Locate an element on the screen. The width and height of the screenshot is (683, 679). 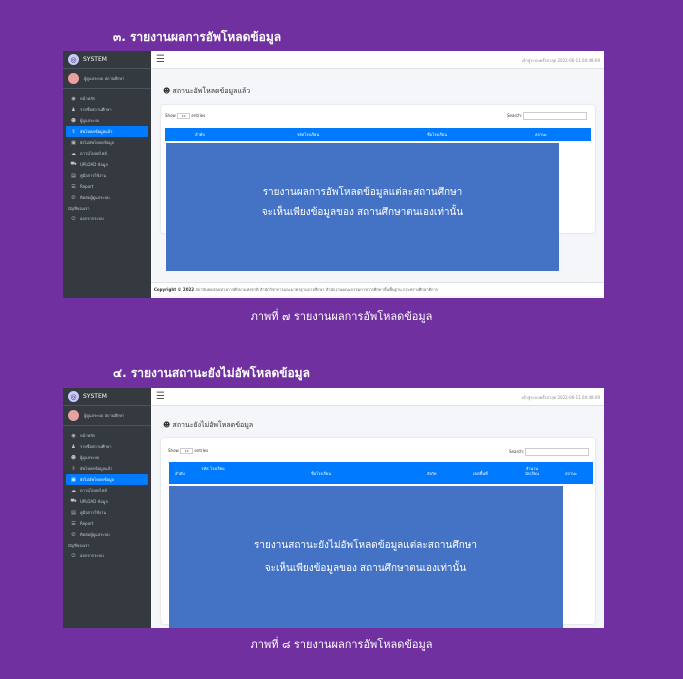
sidebar-item-label: ยังไม่อัพโหลดข้อมูล is located at coordinates (97, 479).